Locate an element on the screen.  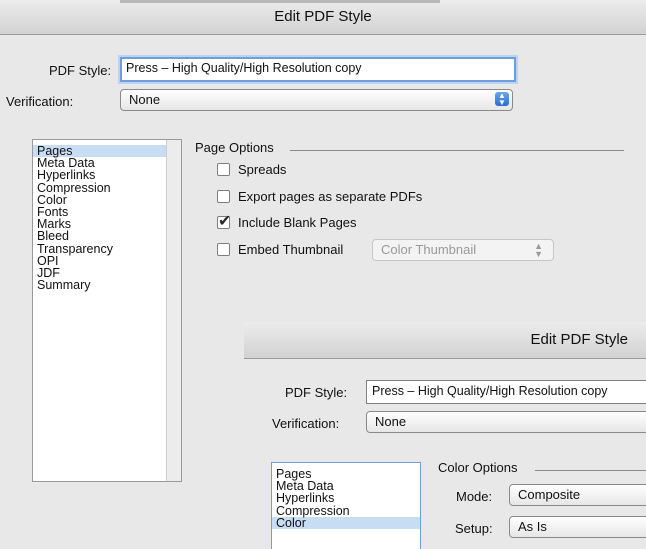
verification-select: None ▲ ▼ is located at coordinates (316, 100).